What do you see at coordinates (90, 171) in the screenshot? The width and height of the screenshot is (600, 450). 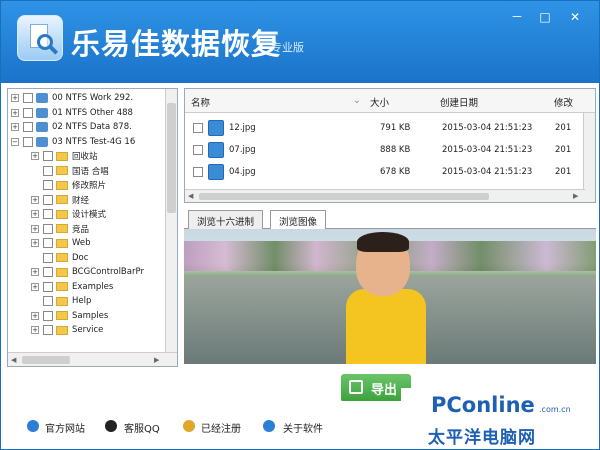 I see `tree-label: 国语 合唱` at bounding box center [90, 171].